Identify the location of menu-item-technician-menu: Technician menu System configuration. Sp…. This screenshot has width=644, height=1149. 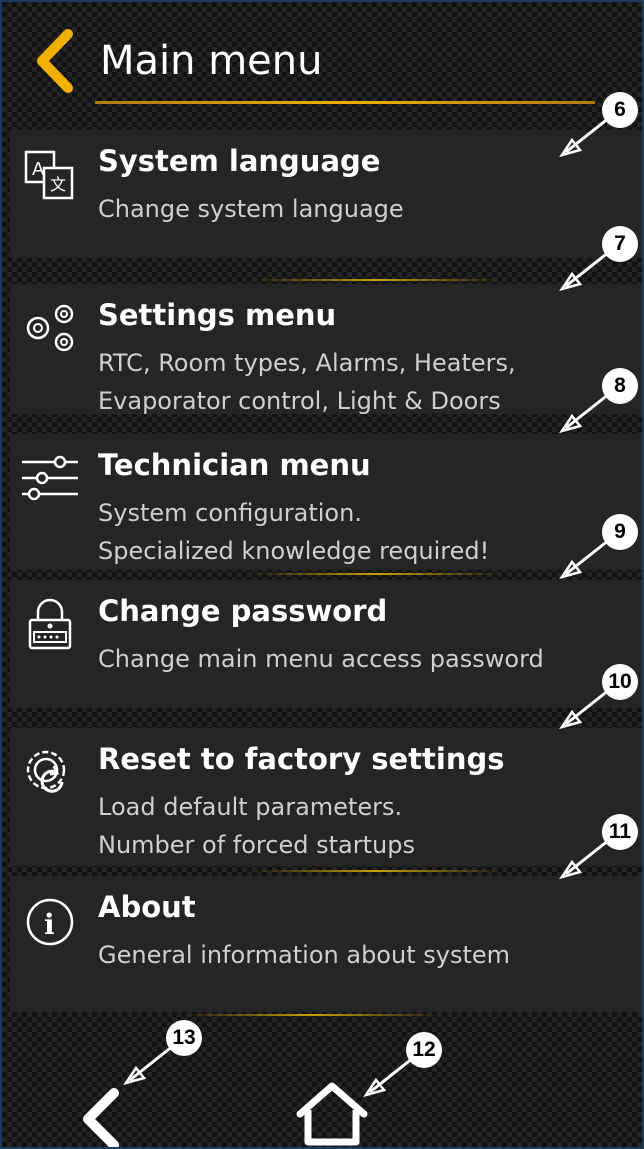
(326, 502).